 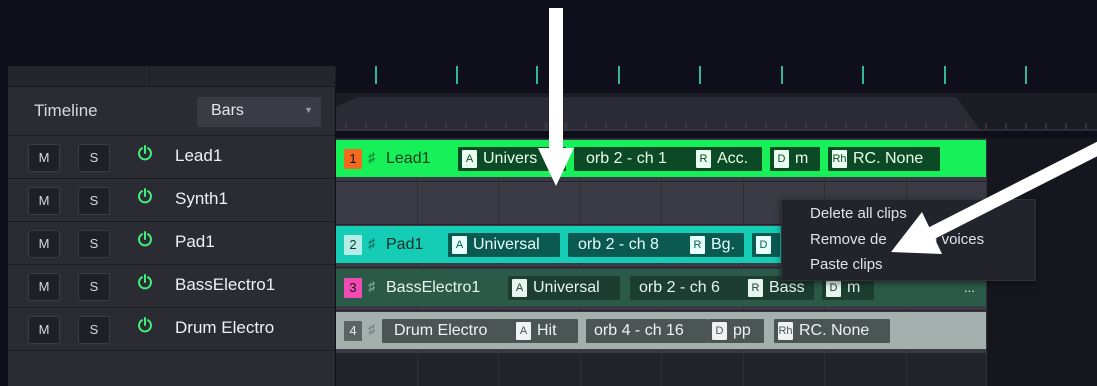 I want to click on timeline-label: Timeline, so click(x=66, y=110).